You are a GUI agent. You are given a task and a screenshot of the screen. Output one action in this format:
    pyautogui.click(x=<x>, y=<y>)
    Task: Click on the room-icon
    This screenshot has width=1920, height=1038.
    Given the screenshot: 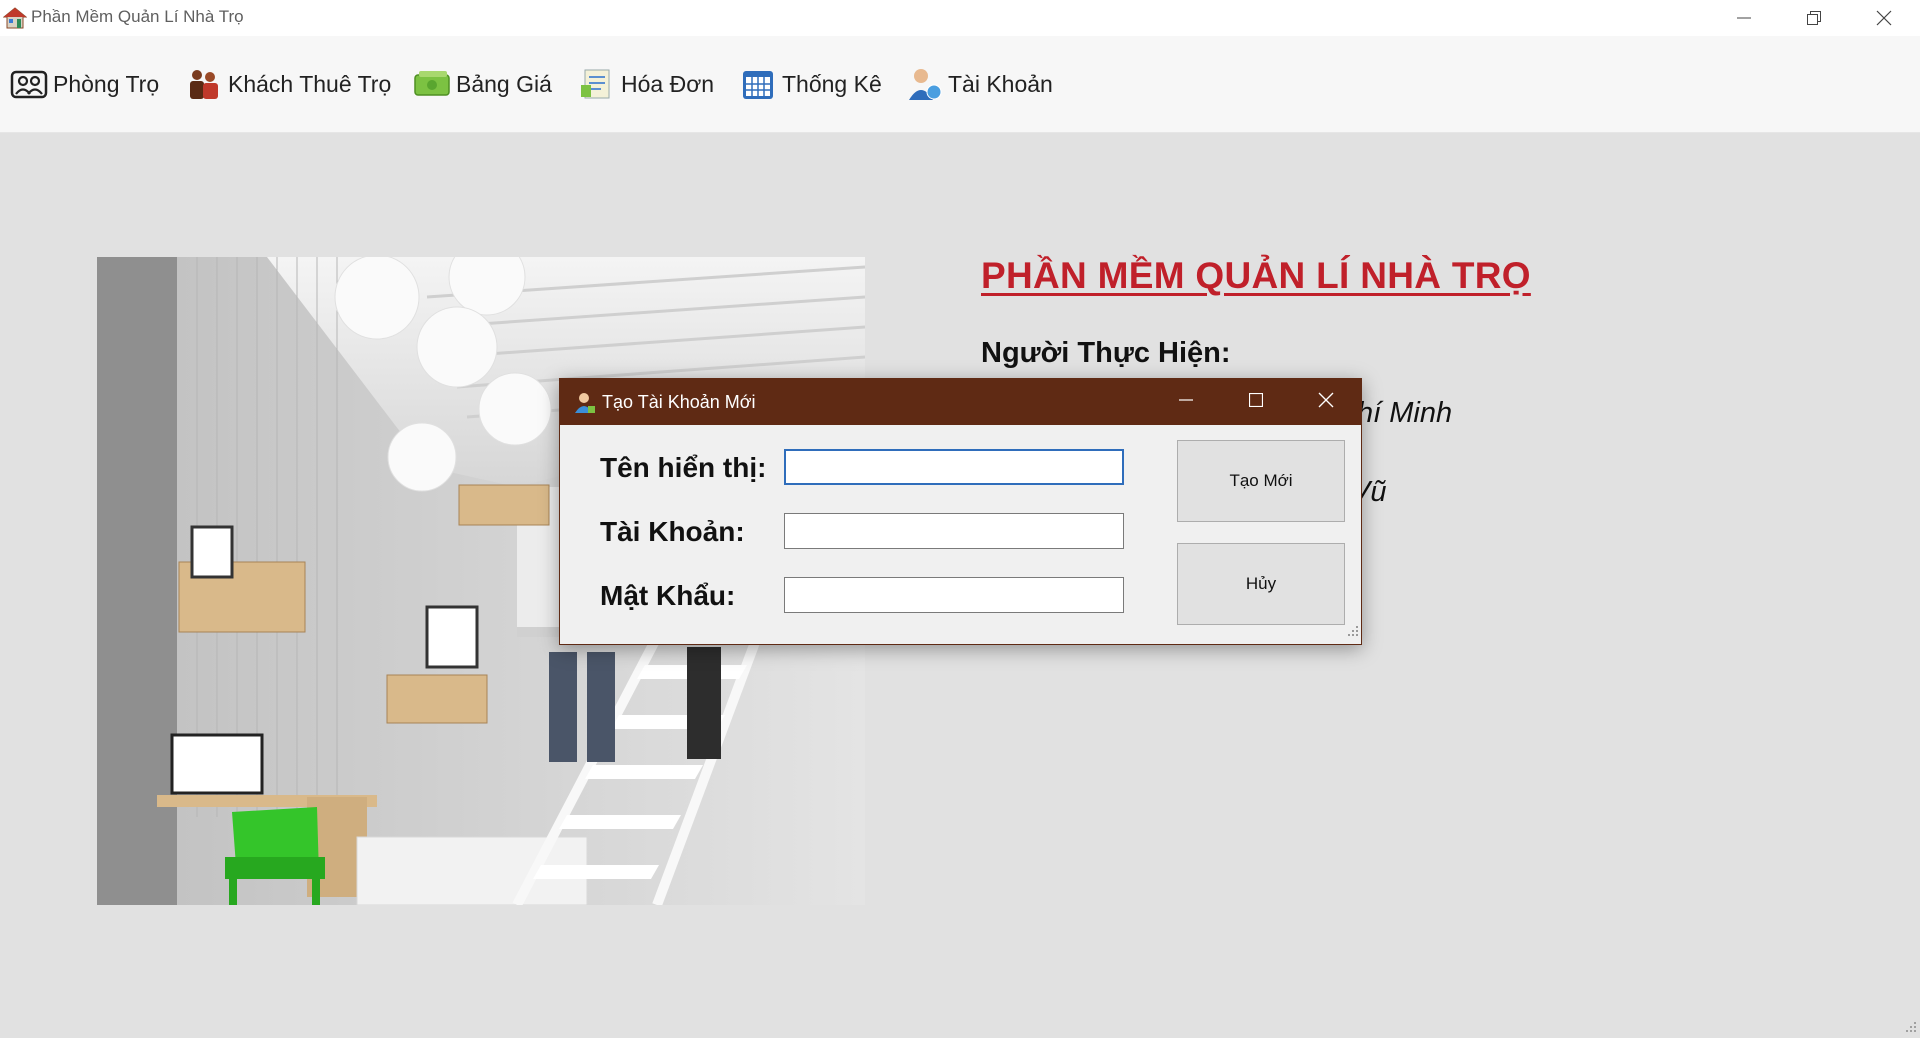 What is the action you would take?
    pyautogui.click(x=29, y=84)
    